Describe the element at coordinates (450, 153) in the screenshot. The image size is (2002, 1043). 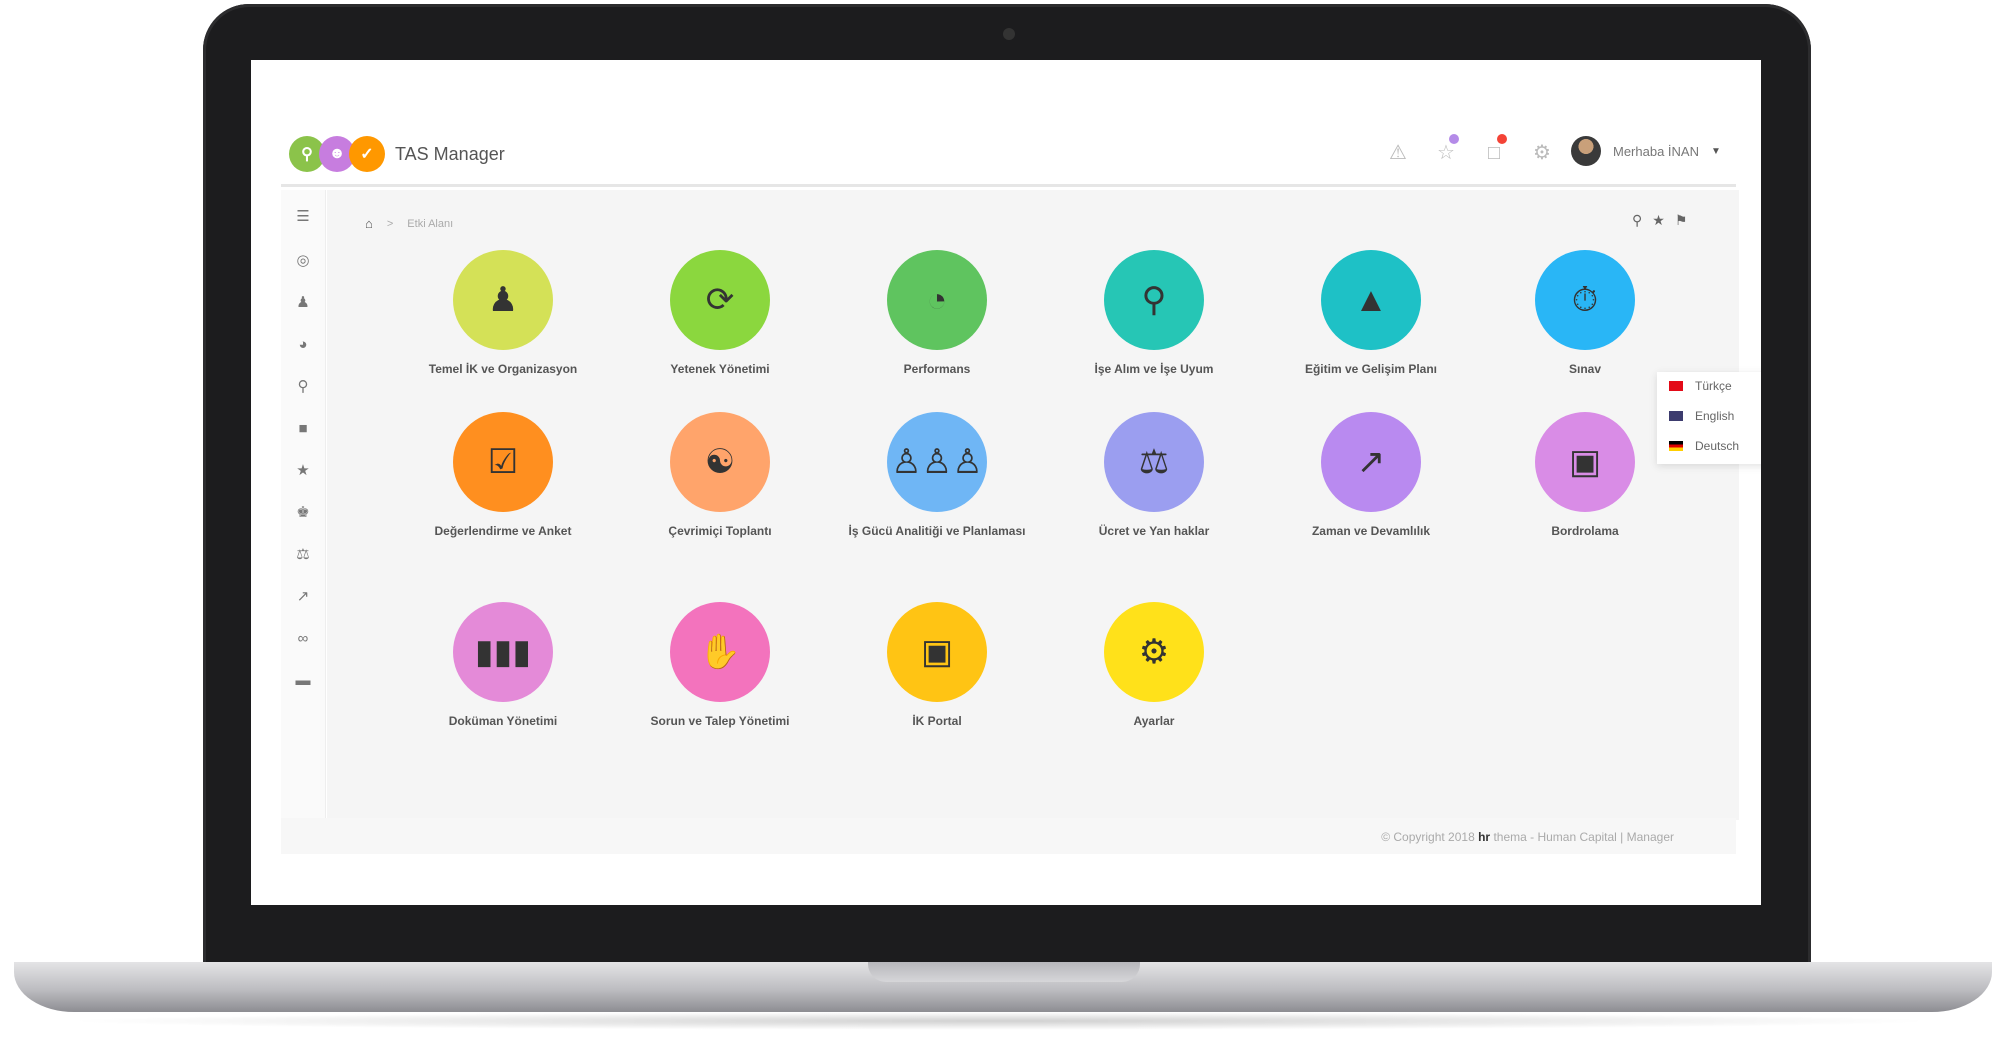
I see `app-title: TAS Manager` at that location.